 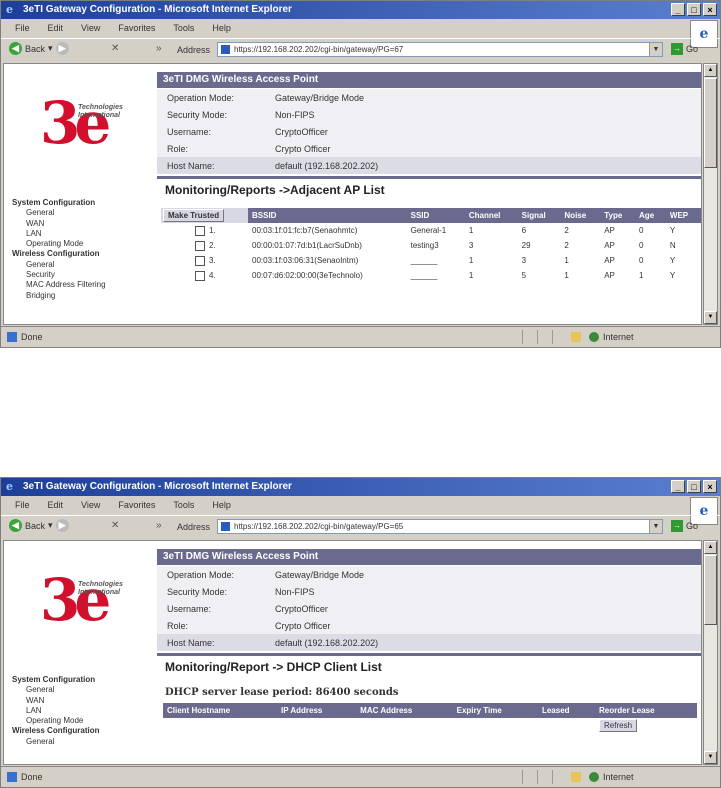 What do you see at coordinates (100, 107) in the screenshot?
I see `logo-line1: Technologies` at bounding box center [100, 107].